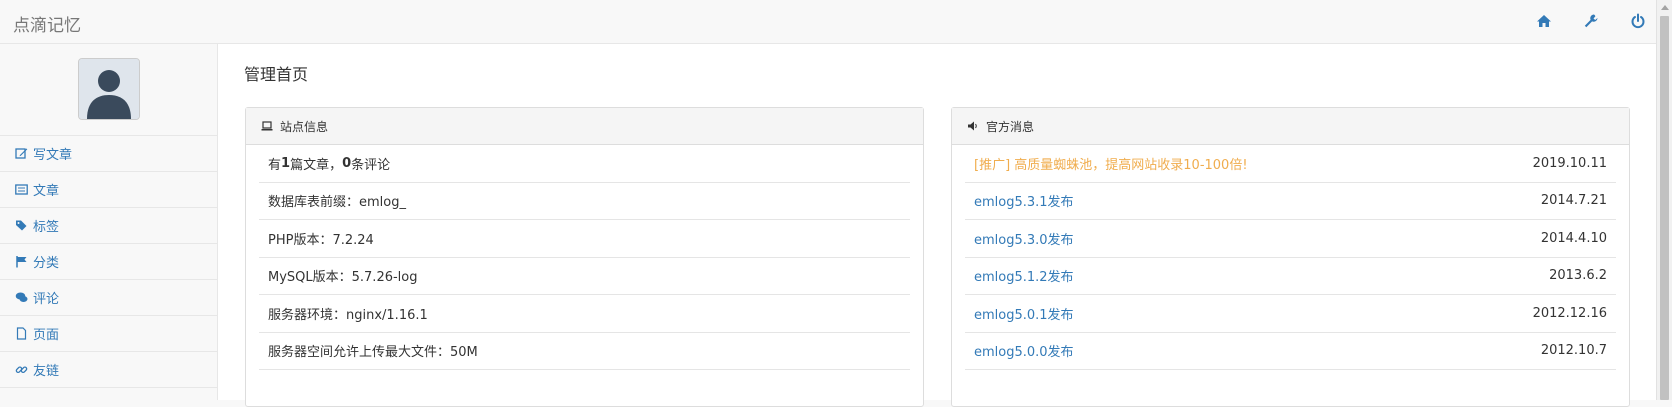 Image resolution: width=1672 pixels, height=407 pixels. Describe the element at coordinates (46, 371) in the screenshot. I see `sidebar-item-label: 友链` at that location.